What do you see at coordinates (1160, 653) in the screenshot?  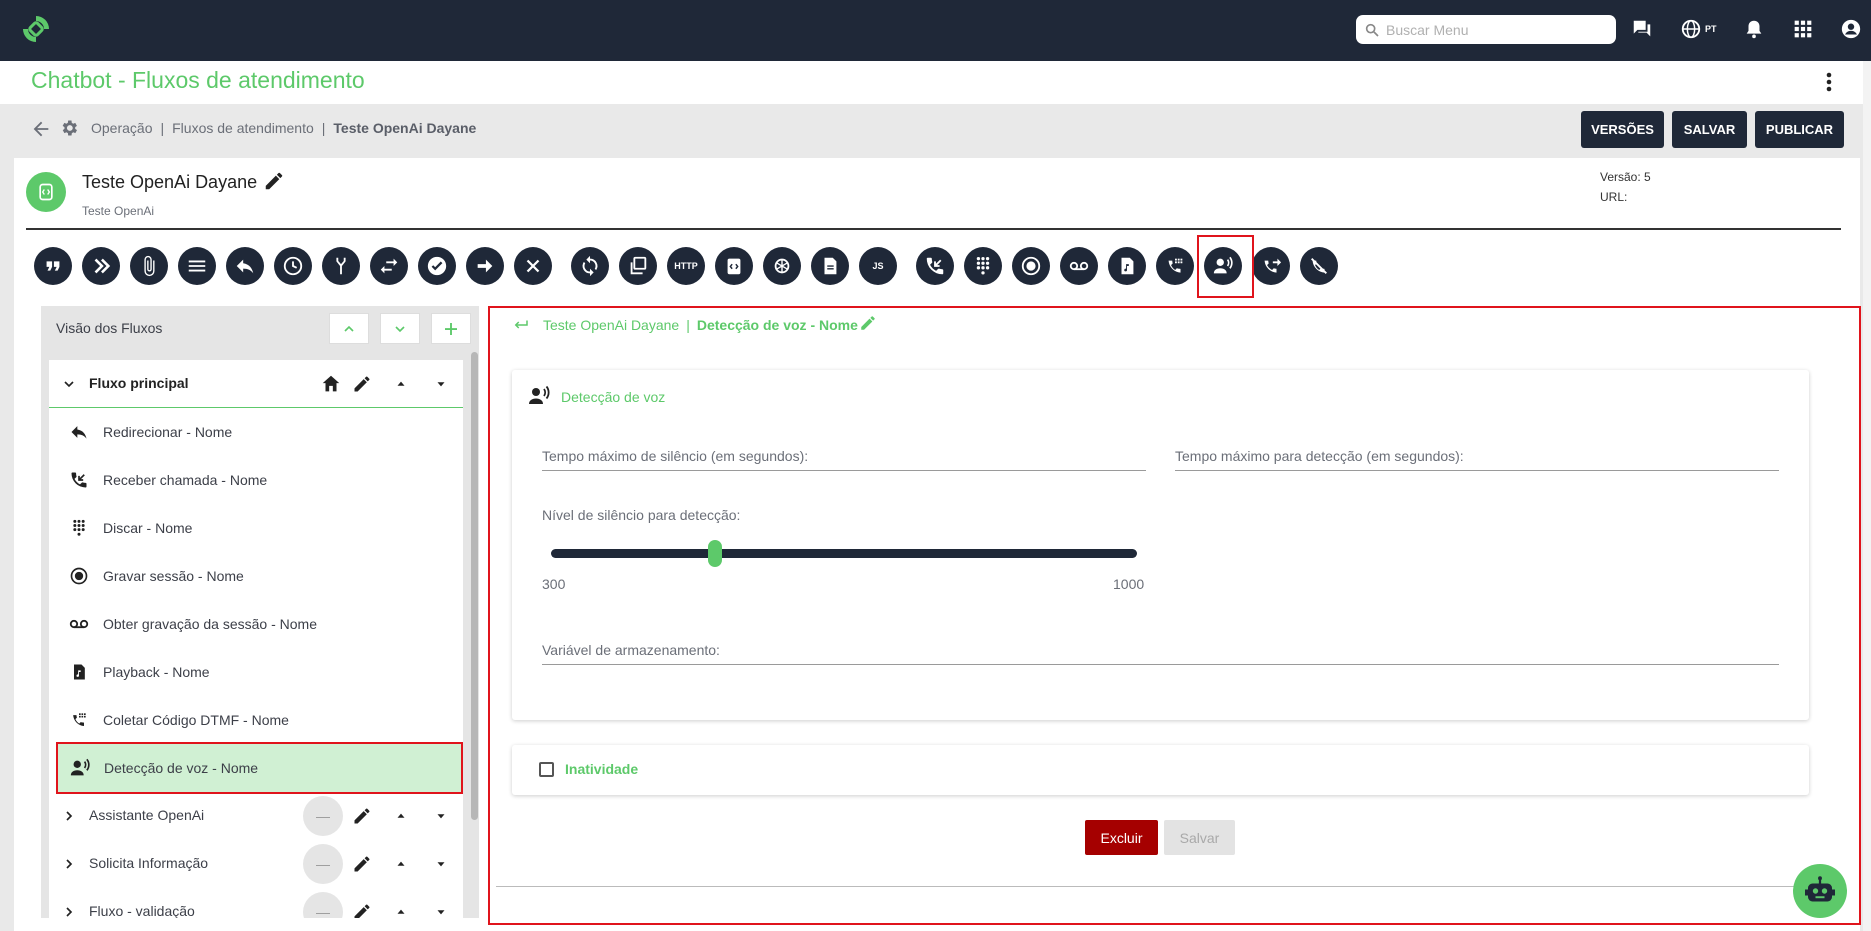 I see `storage-variable-field: Variável de armazenamento:` at bounding box center [1160, 653].